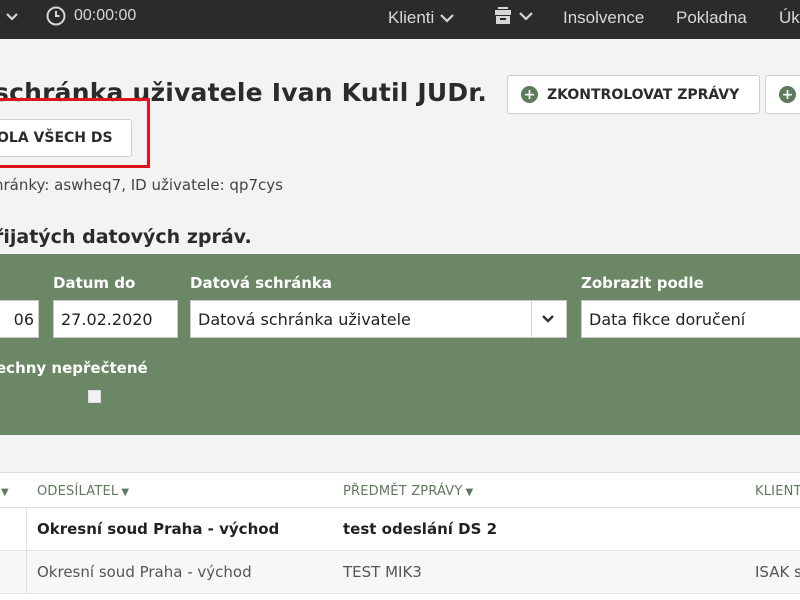  I want to click on highlight-box, so click(75, 133).